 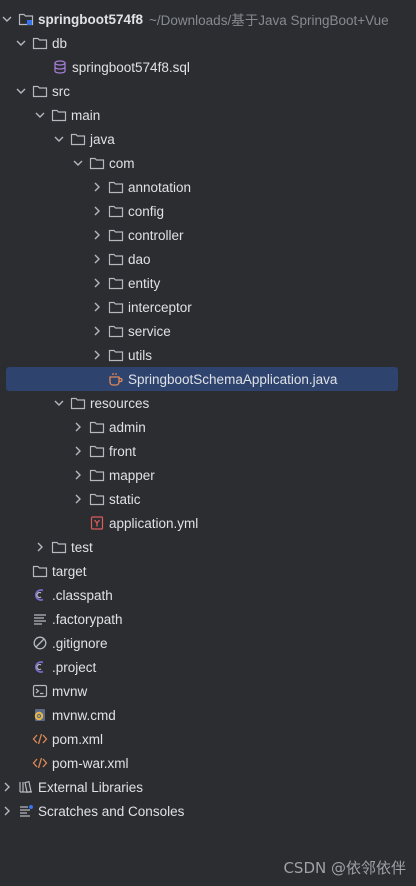 What do you see at coordinates (208, 379) in the screenshot?
I see `tree-node-application-class: SpringbootSchemaApplication.java` at bounding box center [208, 379].